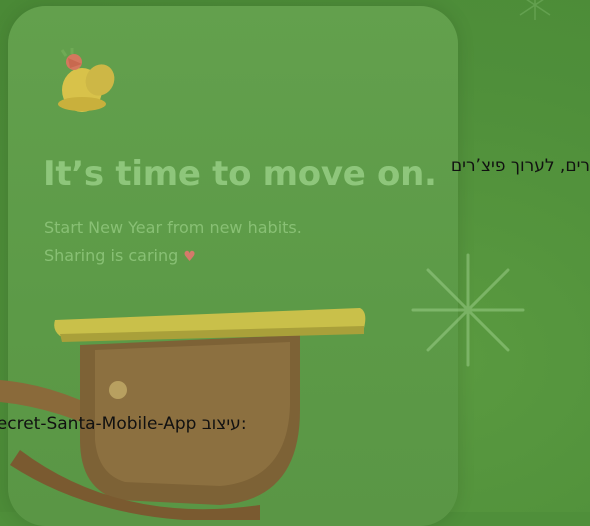  Describe the element at coordinates (520, 166) in the screenshot. I see `overlay-caption-top: רים, לערוך פיצ’רים` at that location.